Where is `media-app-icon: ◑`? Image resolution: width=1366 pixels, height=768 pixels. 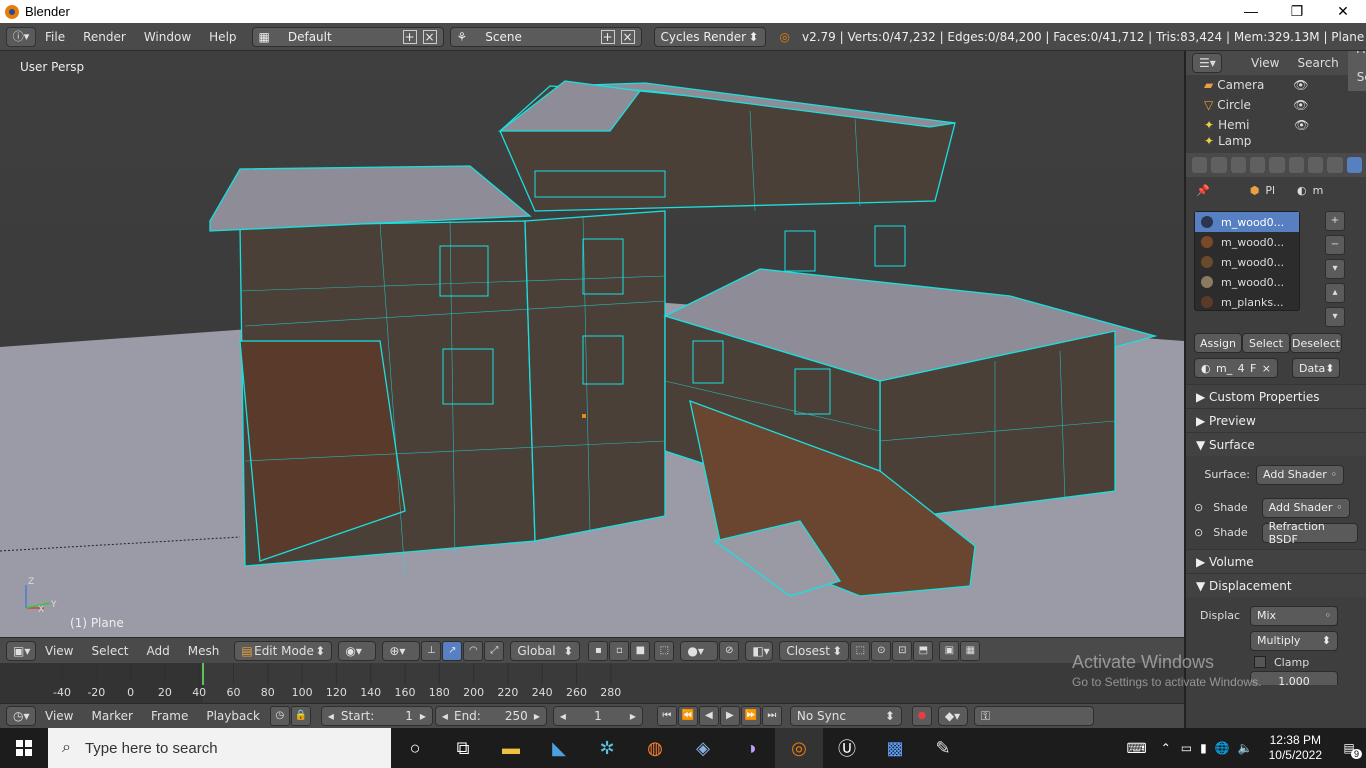 media-app-icon: ◑ is located at coordinates (751, 748).